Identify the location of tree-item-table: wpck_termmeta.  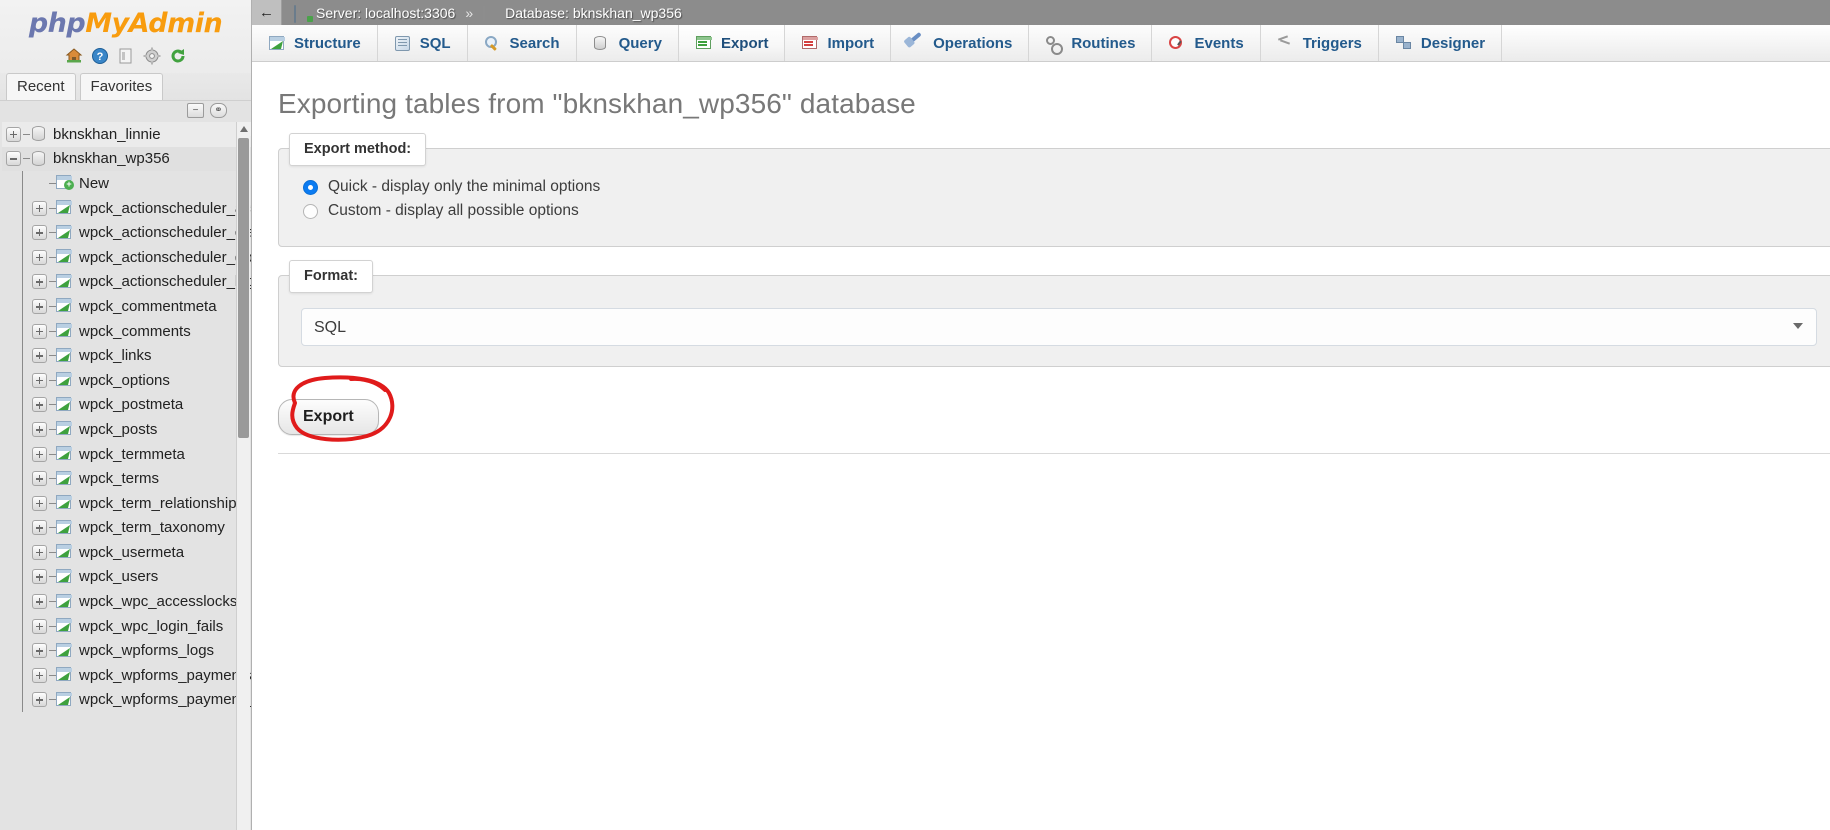
(126, 454).